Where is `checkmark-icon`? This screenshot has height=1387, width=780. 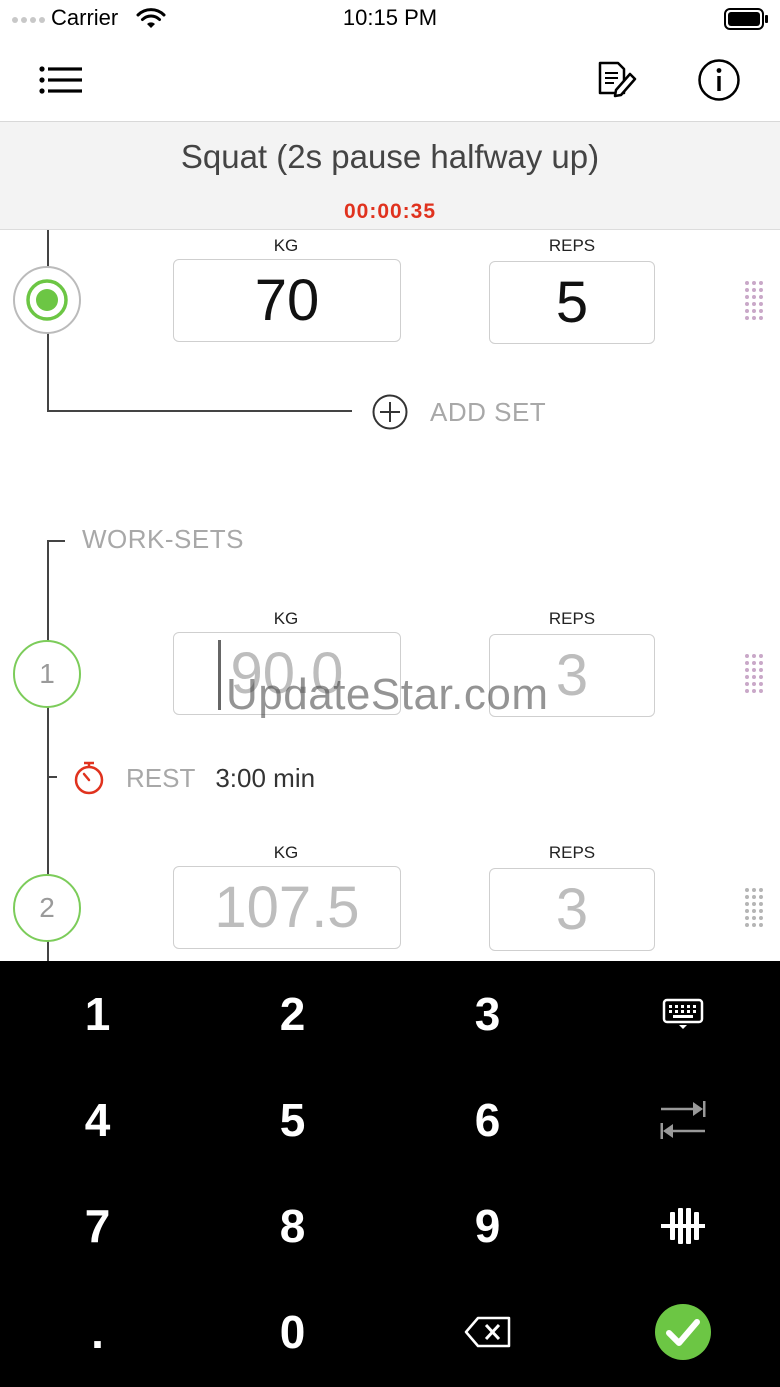 checkmark-icon is located at coordinates (682, 1332).